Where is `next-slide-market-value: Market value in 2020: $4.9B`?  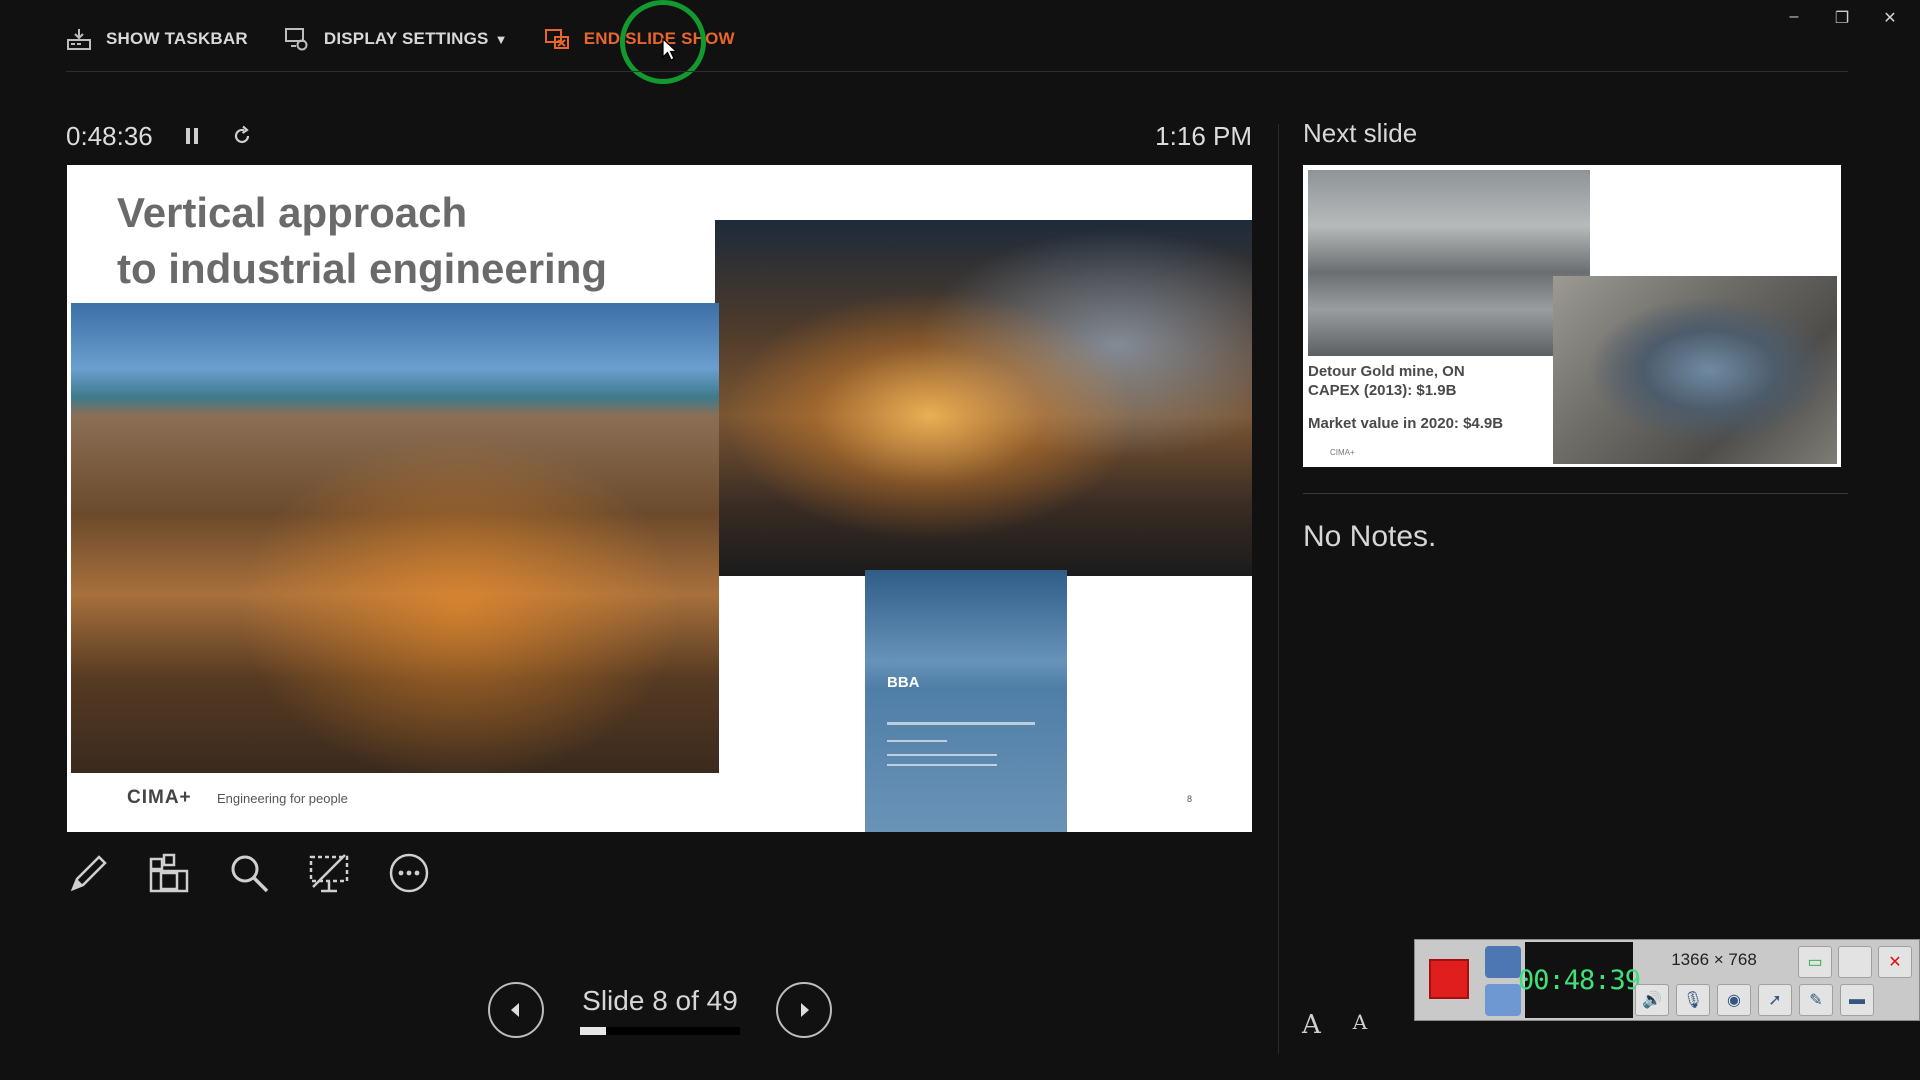 next-slide-market-value: Market value in 2020: $4.9B is located at coordinates (1406, 423).